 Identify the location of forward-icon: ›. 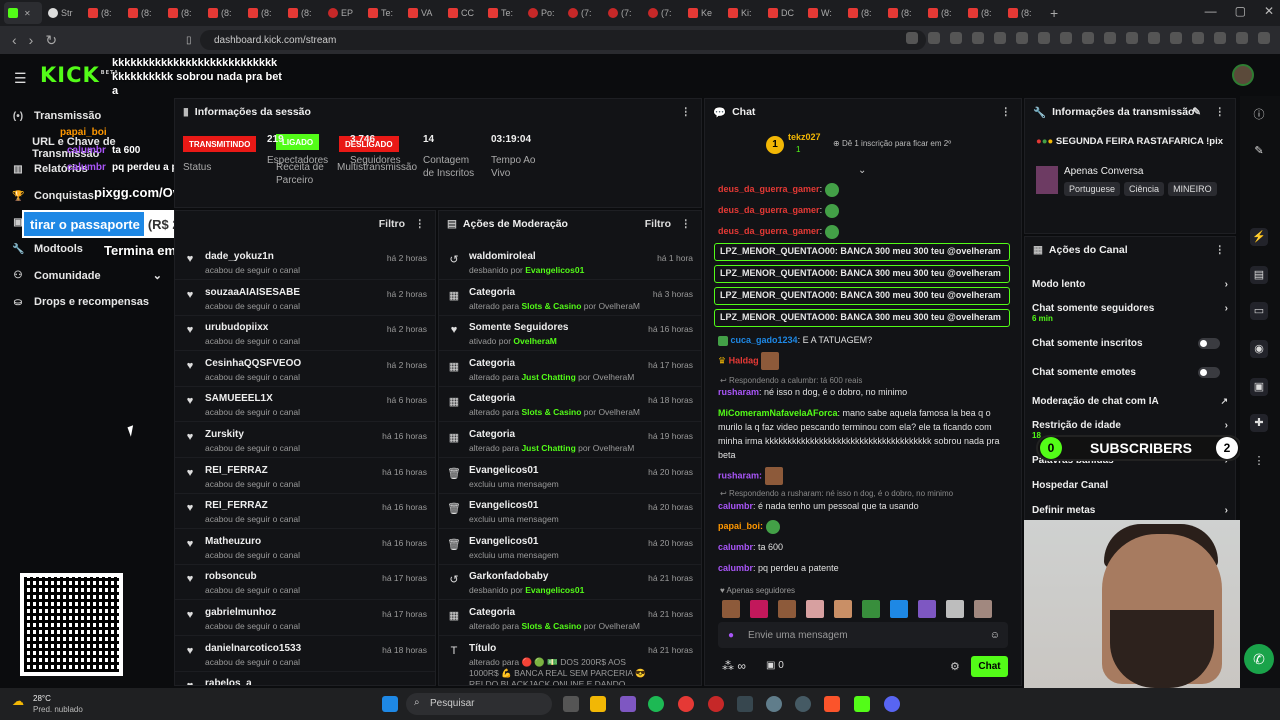
(31, 40).